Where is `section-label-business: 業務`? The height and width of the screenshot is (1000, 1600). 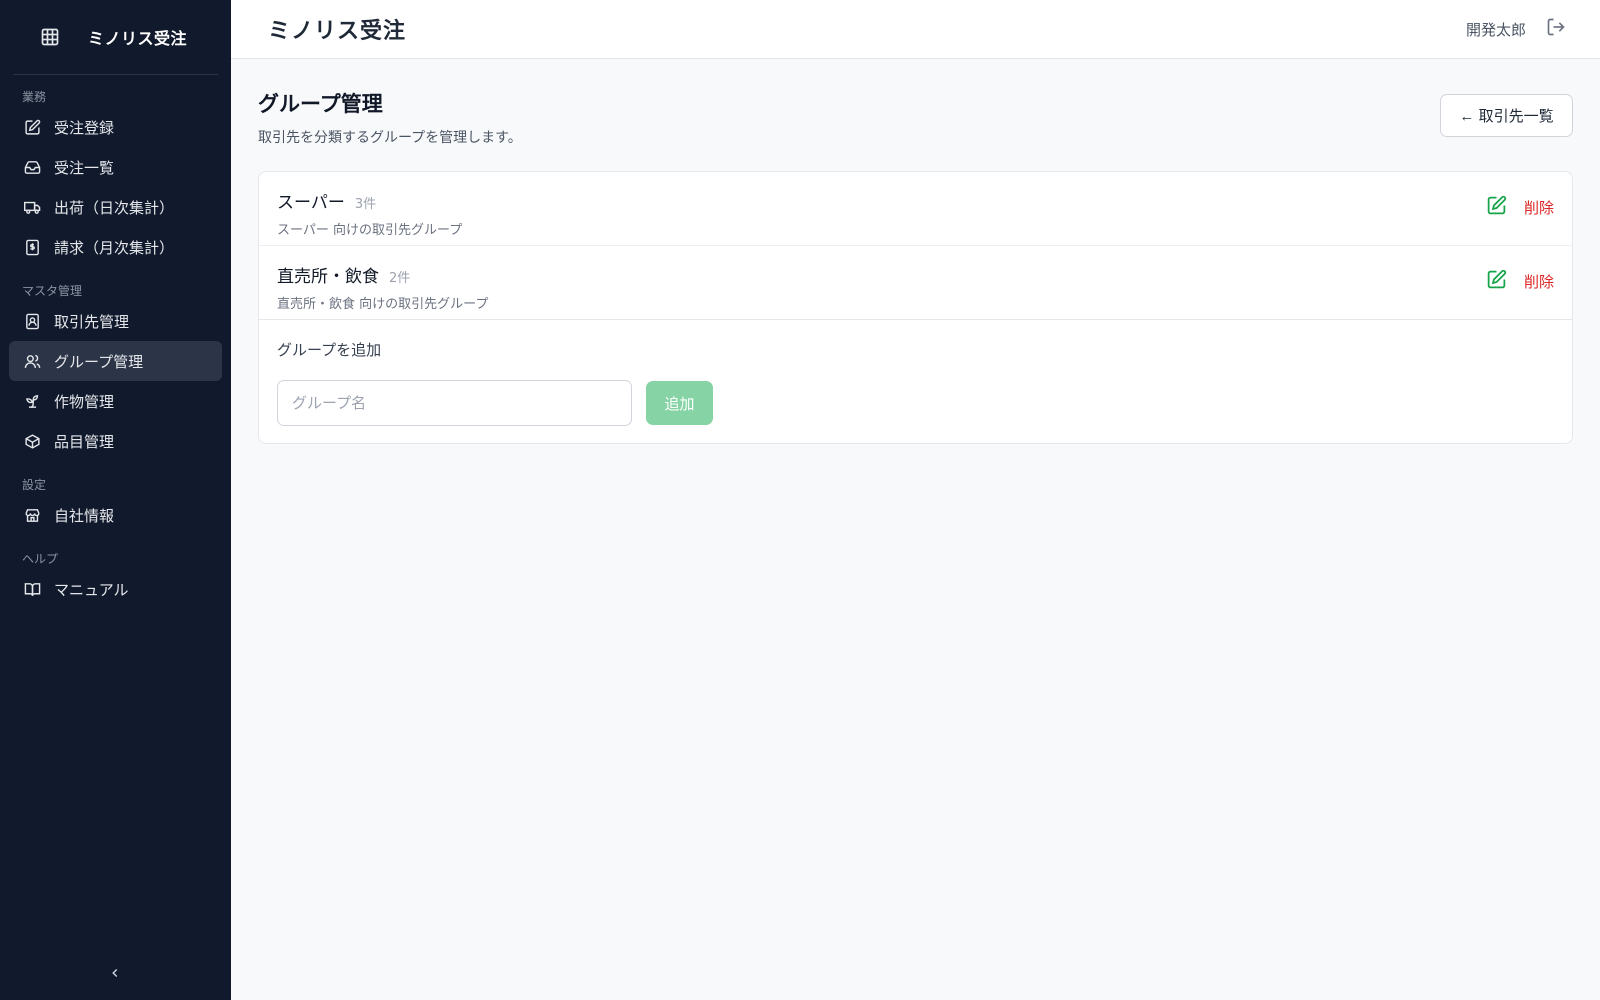
section-label-business: 業務 is located at coordinates (34, 97).